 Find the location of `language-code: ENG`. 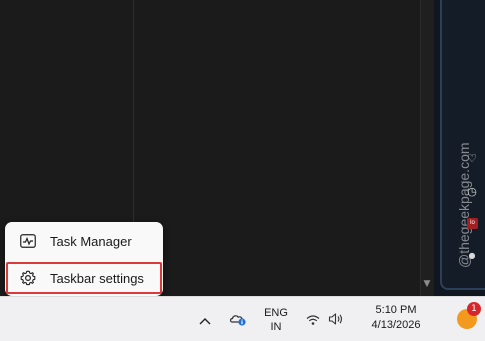

language-code: ENG is located at coordinates (276, 313).